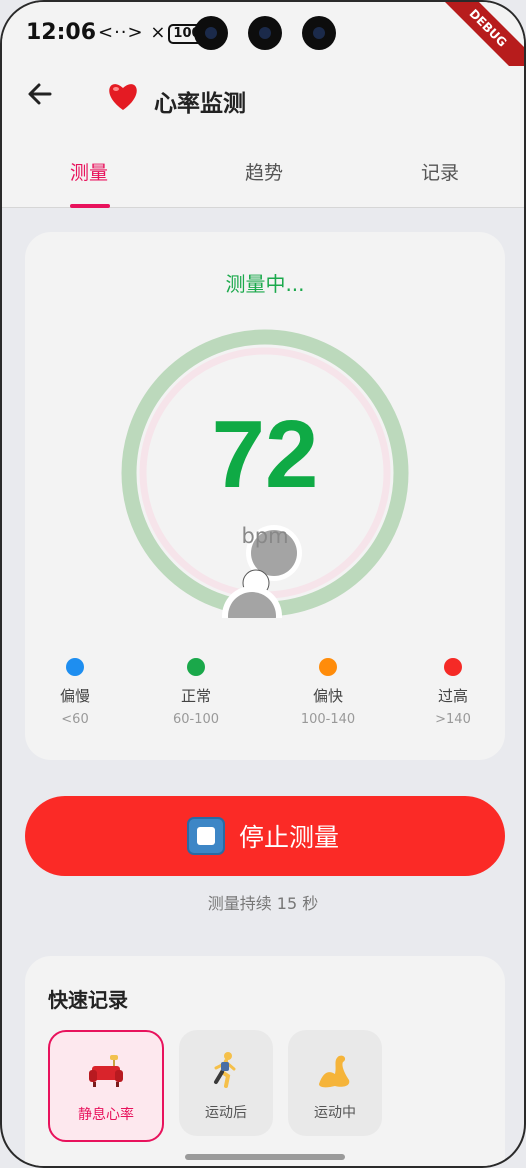  Describe the element at coordinates (289, 837) in the screenshot. I see `stop-measure-label: 停止测量` at that location.